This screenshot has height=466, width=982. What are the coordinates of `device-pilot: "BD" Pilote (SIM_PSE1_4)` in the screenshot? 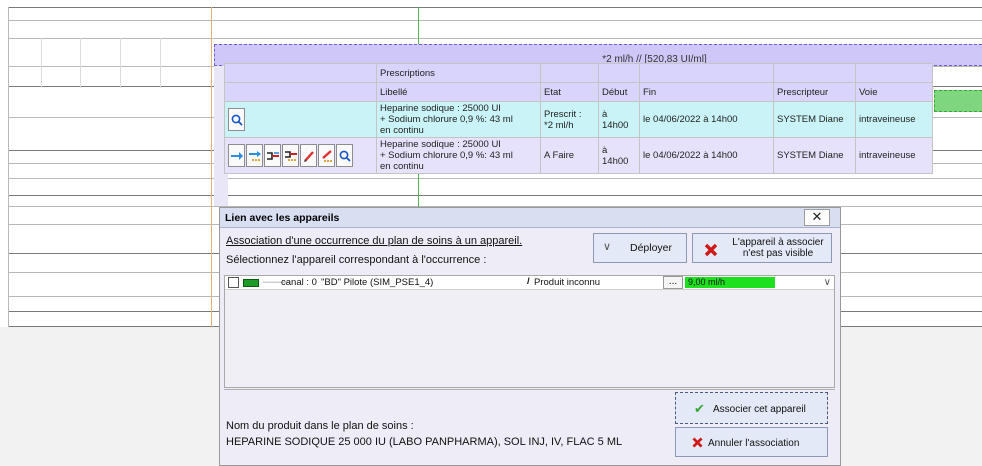 It's located at (377, 282).